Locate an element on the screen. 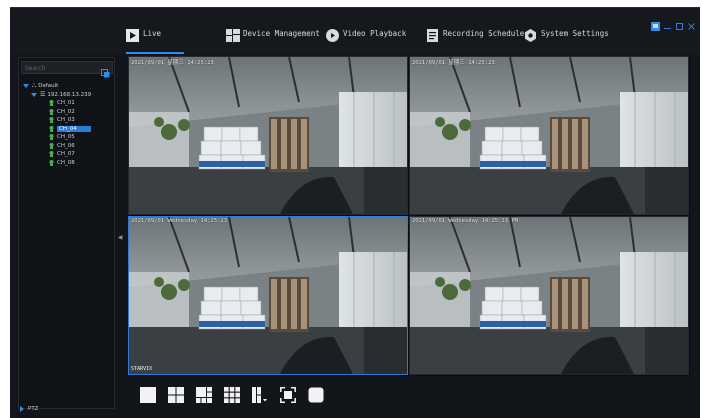 The width and height of the screenshot is (702, 418). tree-channel-label: CH_02 is located at coordinates (66, 111).